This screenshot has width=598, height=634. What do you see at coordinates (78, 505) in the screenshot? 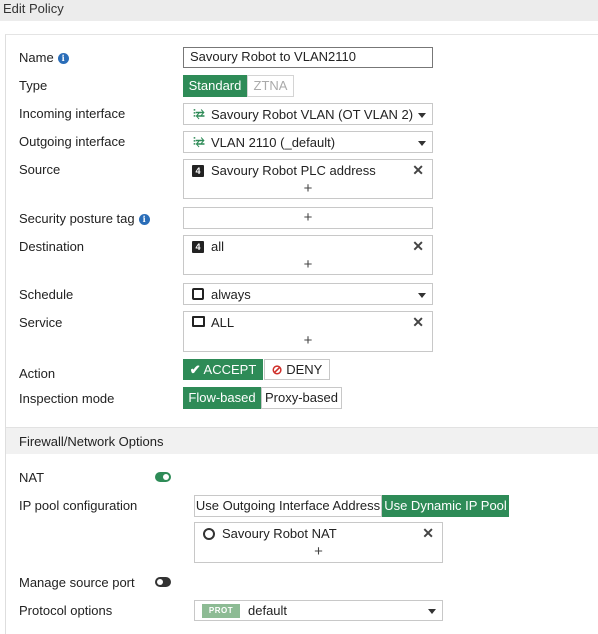
I see `ip-pool-configuration-label: IP pool configuration` at bounding box center [78, 505].